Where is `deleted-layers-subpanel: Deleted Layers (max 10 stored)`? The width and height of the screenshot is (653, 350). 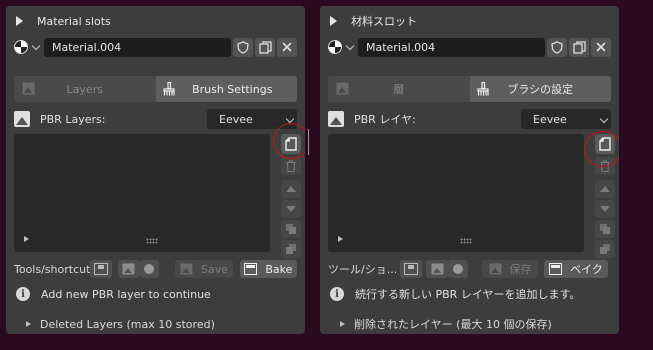
deleted-layers-subpanel: Deleted Layers (max 10 stored) is located at coordinates (161, 324).